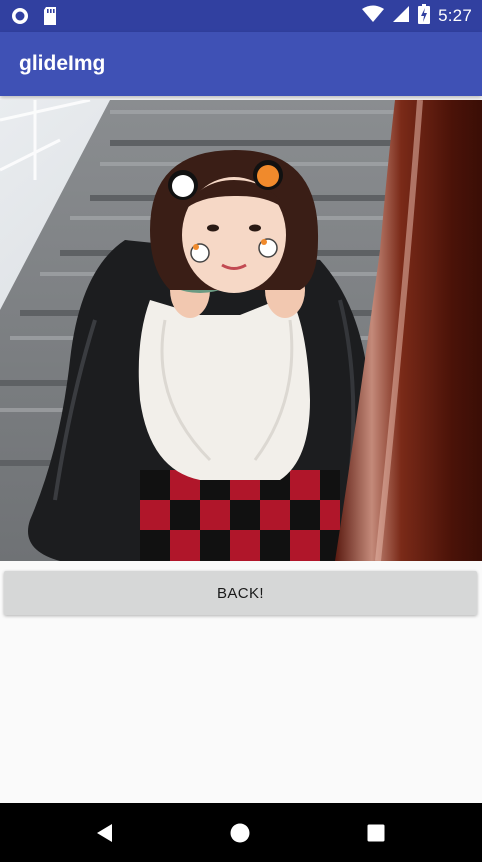 The image size is (482, 862). Describe the element at coordinates (455, 15) in the screenshot. I see `status-time: 5:27` at that location.